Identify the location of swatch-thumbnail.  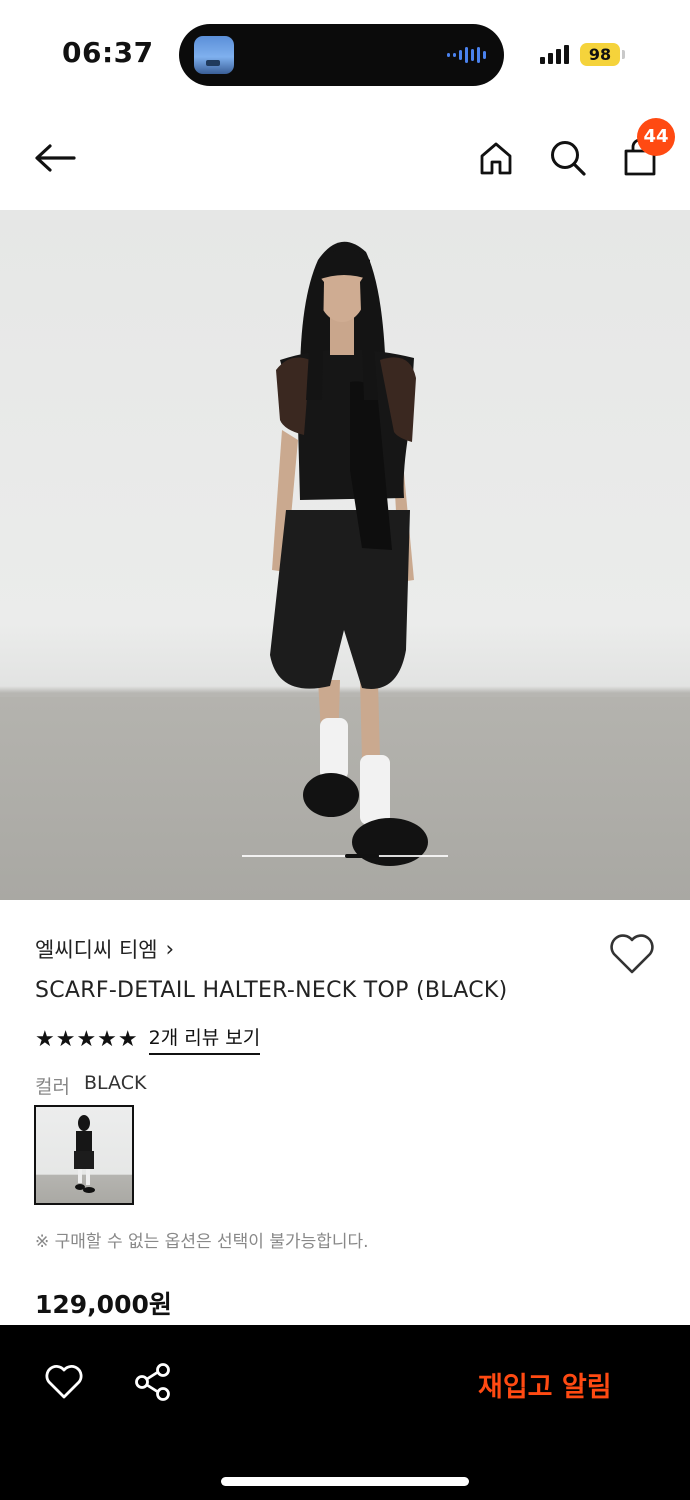
(84, 1154).